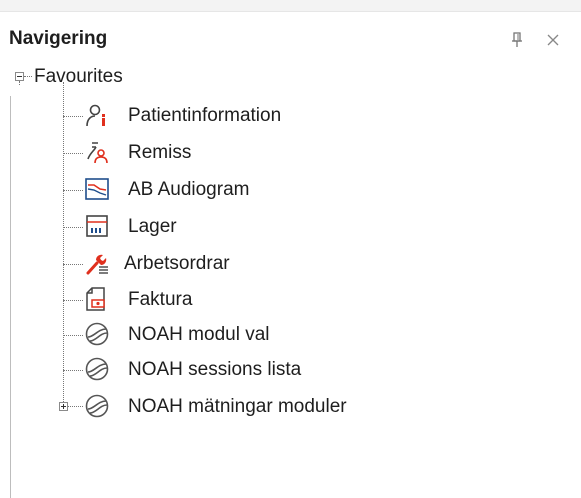 The image size is (581, 498). I want to click on tree-item-faktura: Faktura, so click(160, 300).